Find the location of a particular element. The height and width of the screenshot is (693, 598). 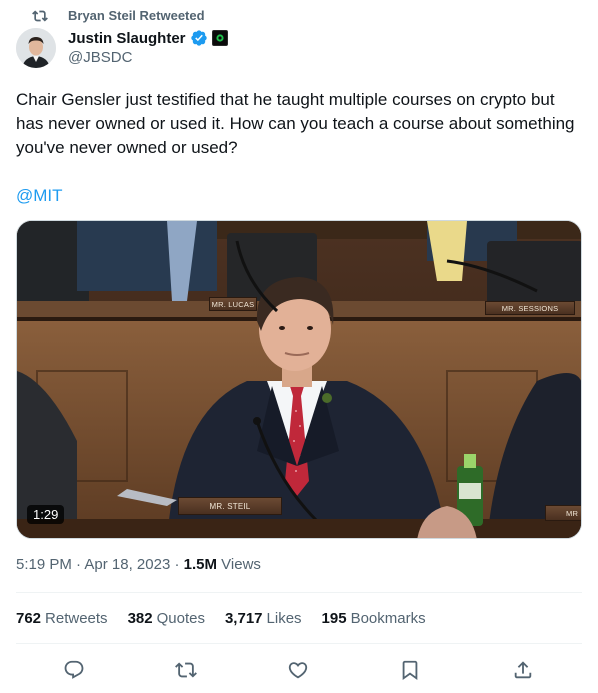

nameplate-lucas: MR. LUCAS is located at coordinates (233, 304).